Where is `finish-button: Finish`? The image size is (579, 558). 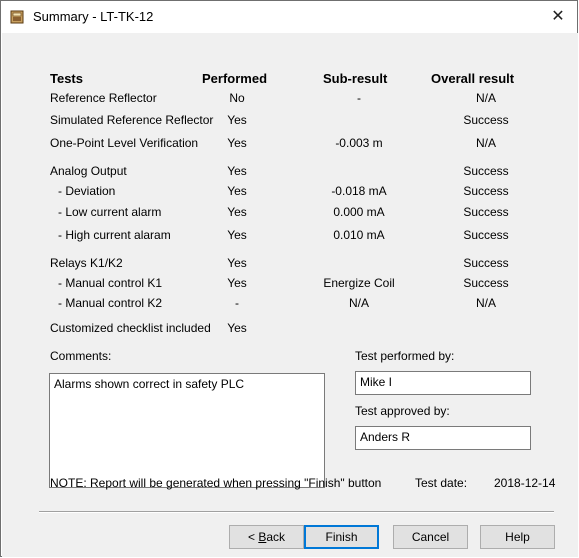 finish-button: Finish is located at coordinates (341, 537).